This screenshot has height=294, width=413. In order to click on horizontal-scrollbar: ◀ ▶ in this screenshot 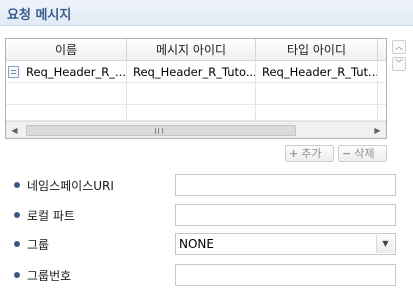, I will do `click(196, 129)`.